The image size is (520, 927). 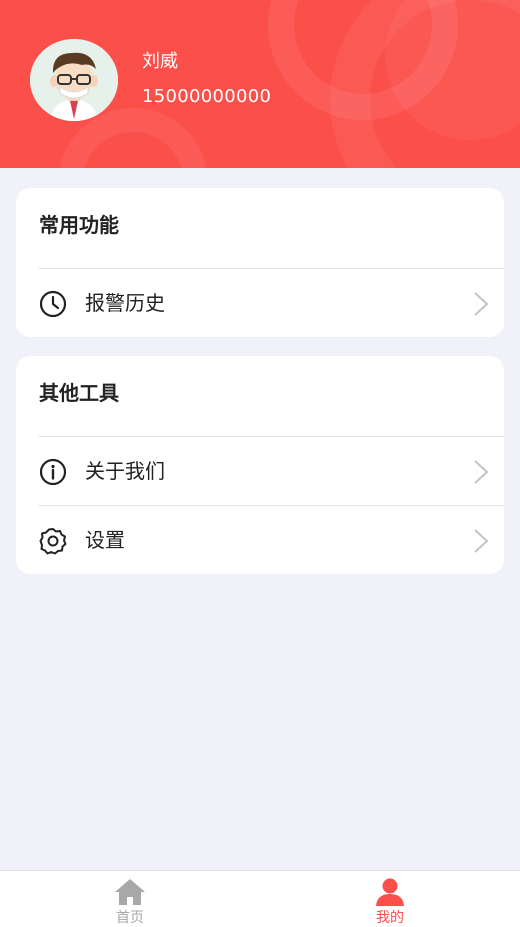 I want to click on clock-icon, so click(x=53, y=304).